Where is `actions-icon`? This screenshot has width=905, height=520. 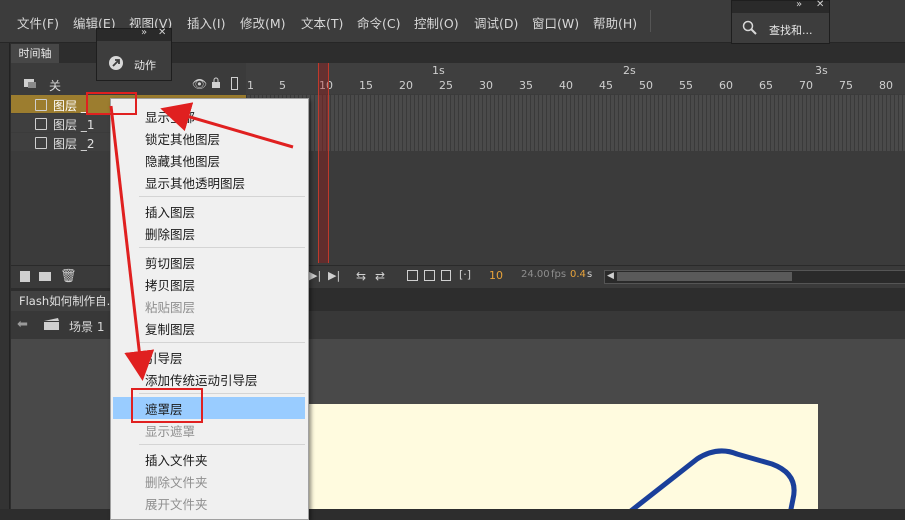 actions-icon is located at coordinates (116, 64).